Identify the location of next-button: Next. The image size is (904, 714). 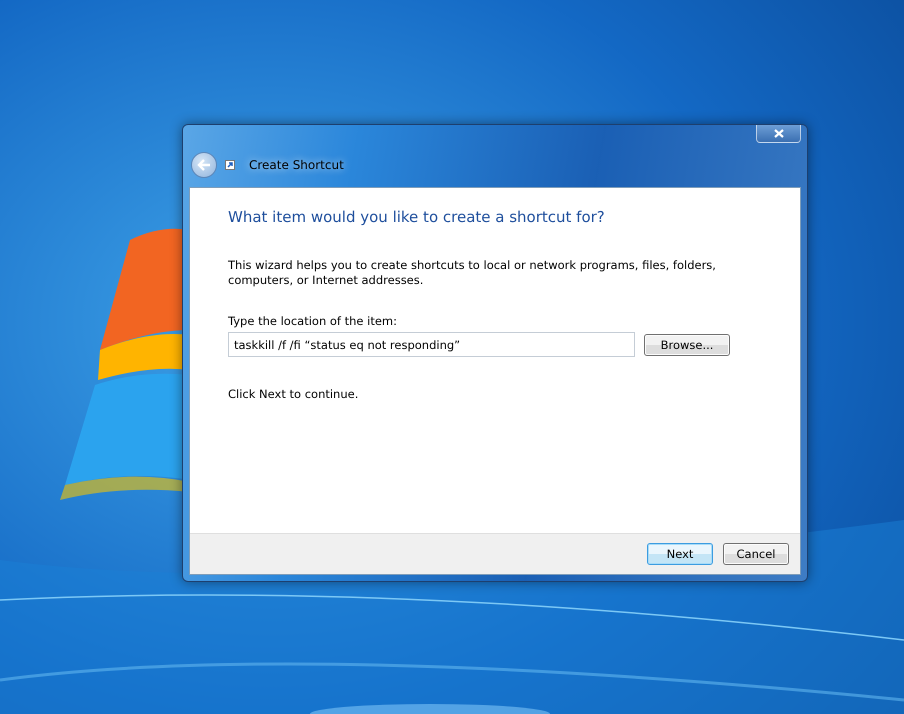
(680, 554).